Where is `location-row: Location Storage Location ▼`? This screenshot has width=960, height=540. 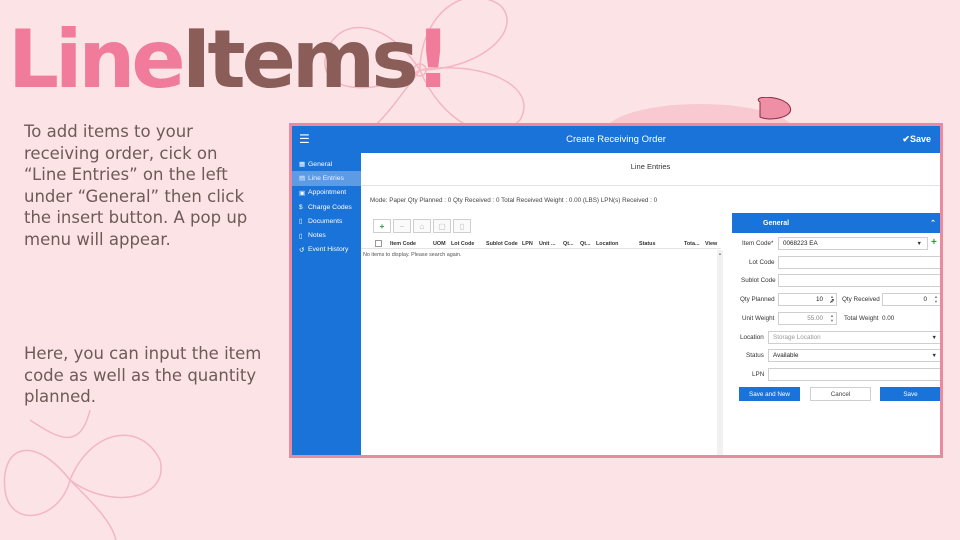 location-row: Location Storage Location ▼ is located at coordinates (836, 338).